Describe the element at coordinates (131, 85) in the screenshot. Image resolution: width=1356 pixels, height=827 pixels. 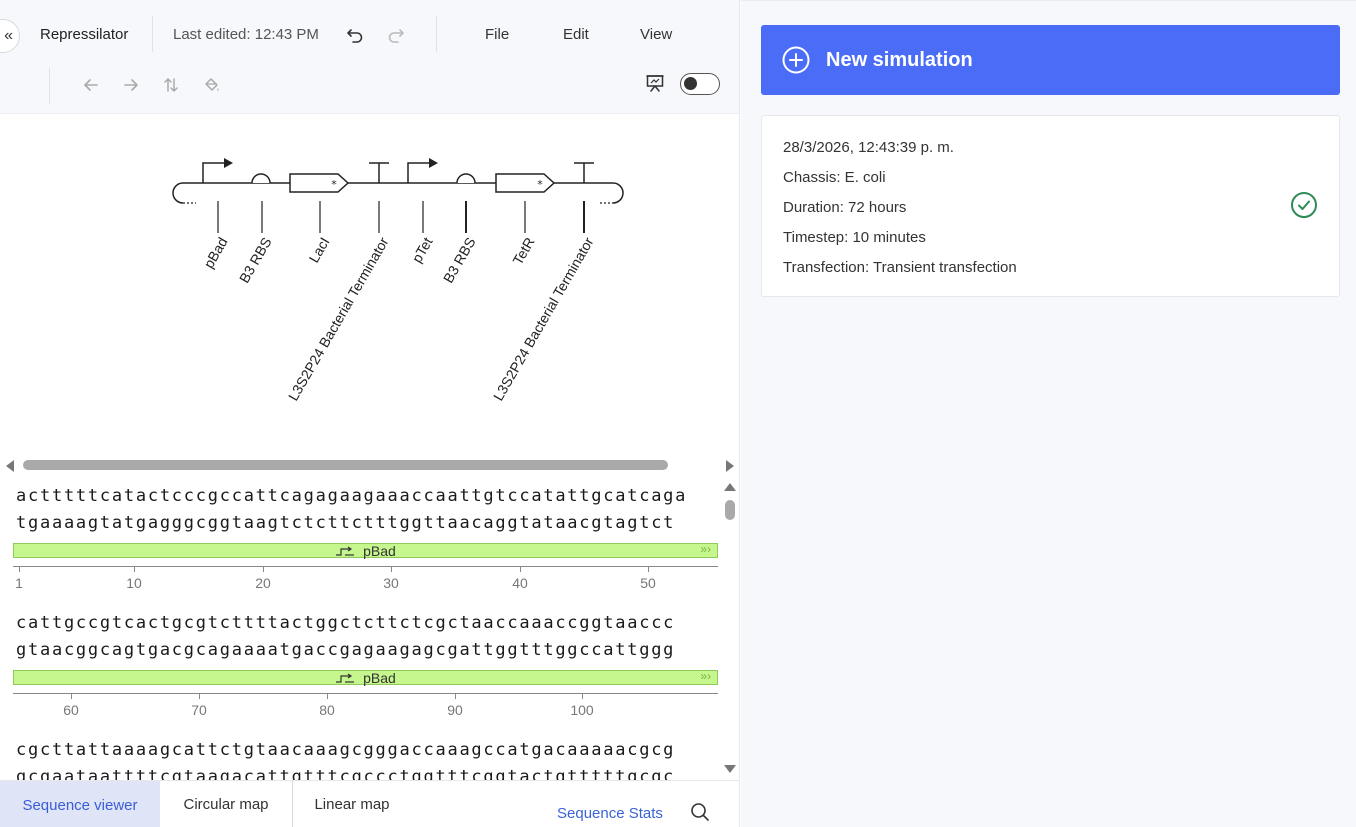
I see `arrow-right-icon` at that location.